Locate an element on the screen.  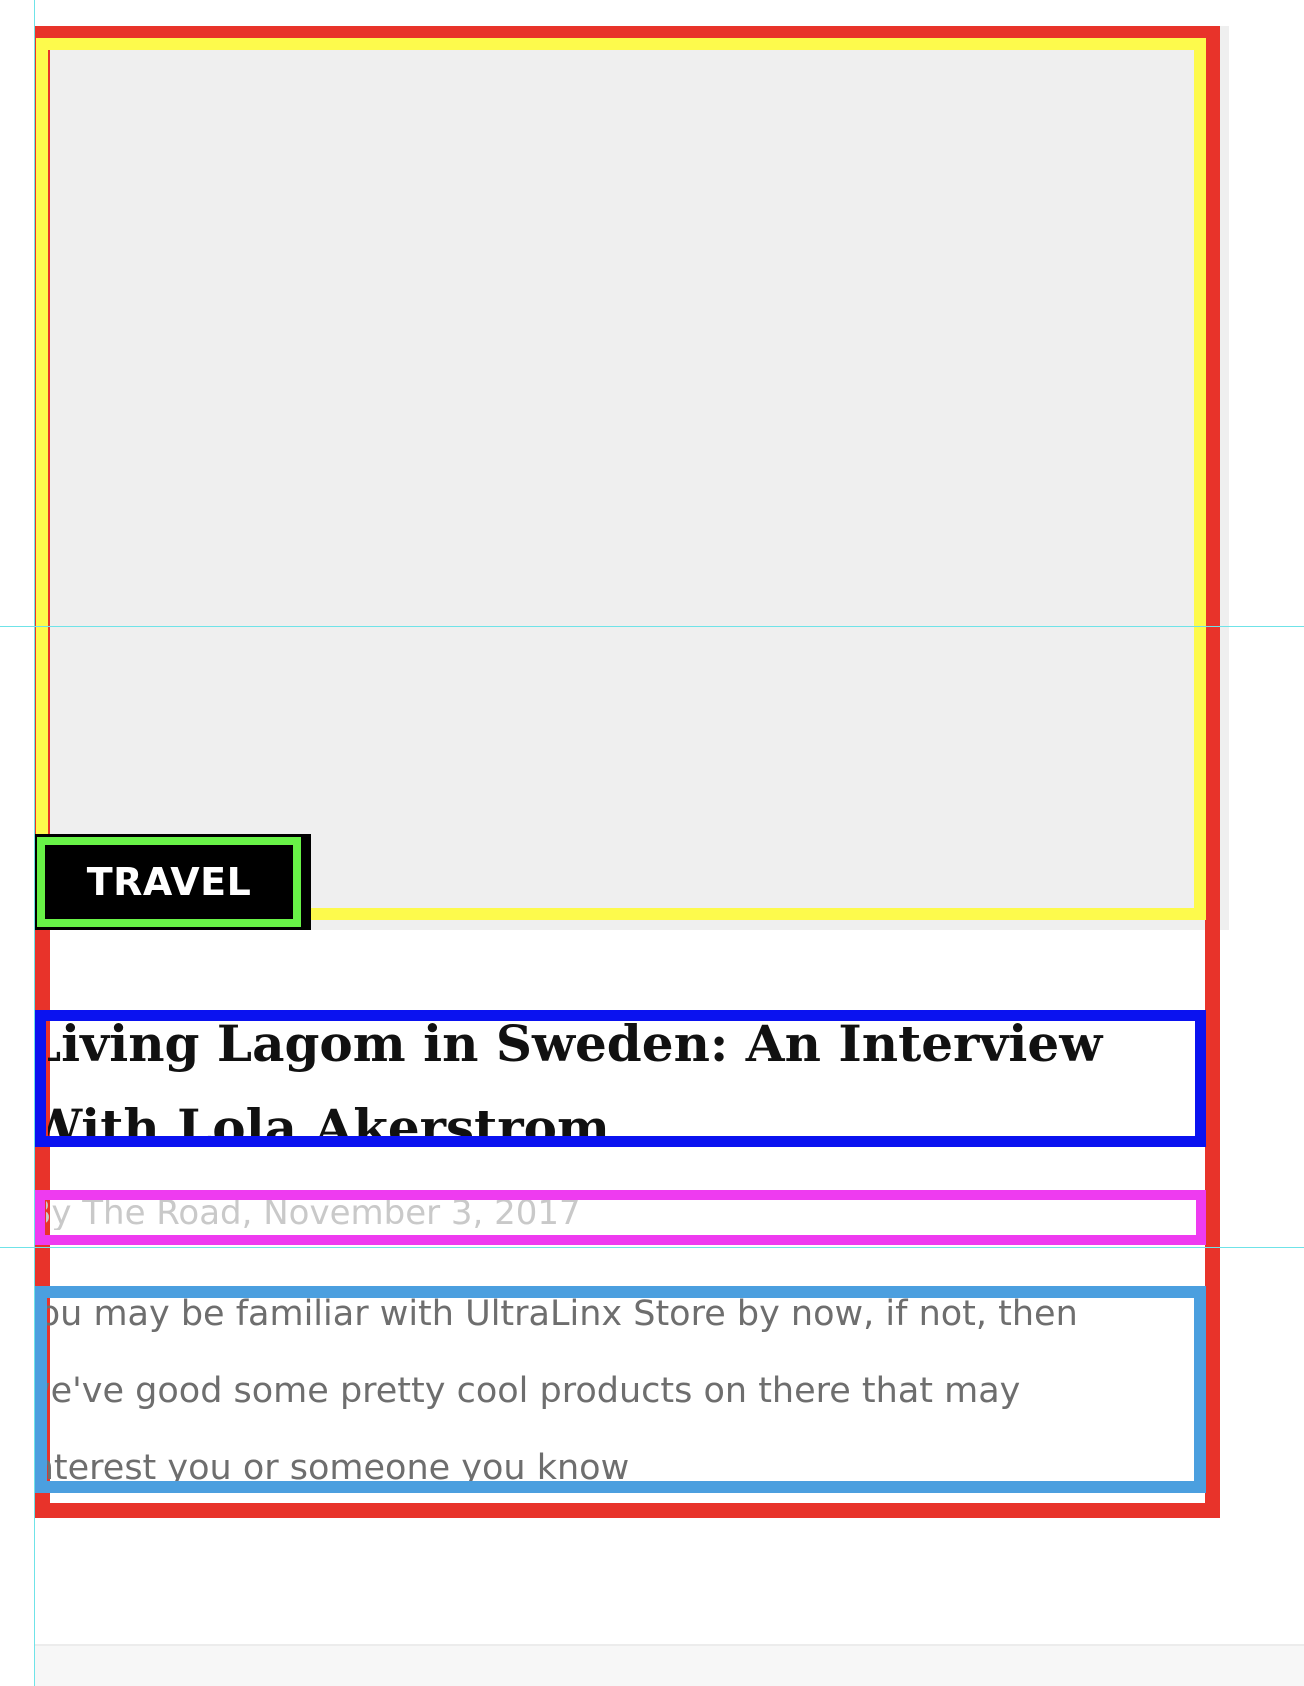
excerpt-outline is located at coordinates (620, 1389).